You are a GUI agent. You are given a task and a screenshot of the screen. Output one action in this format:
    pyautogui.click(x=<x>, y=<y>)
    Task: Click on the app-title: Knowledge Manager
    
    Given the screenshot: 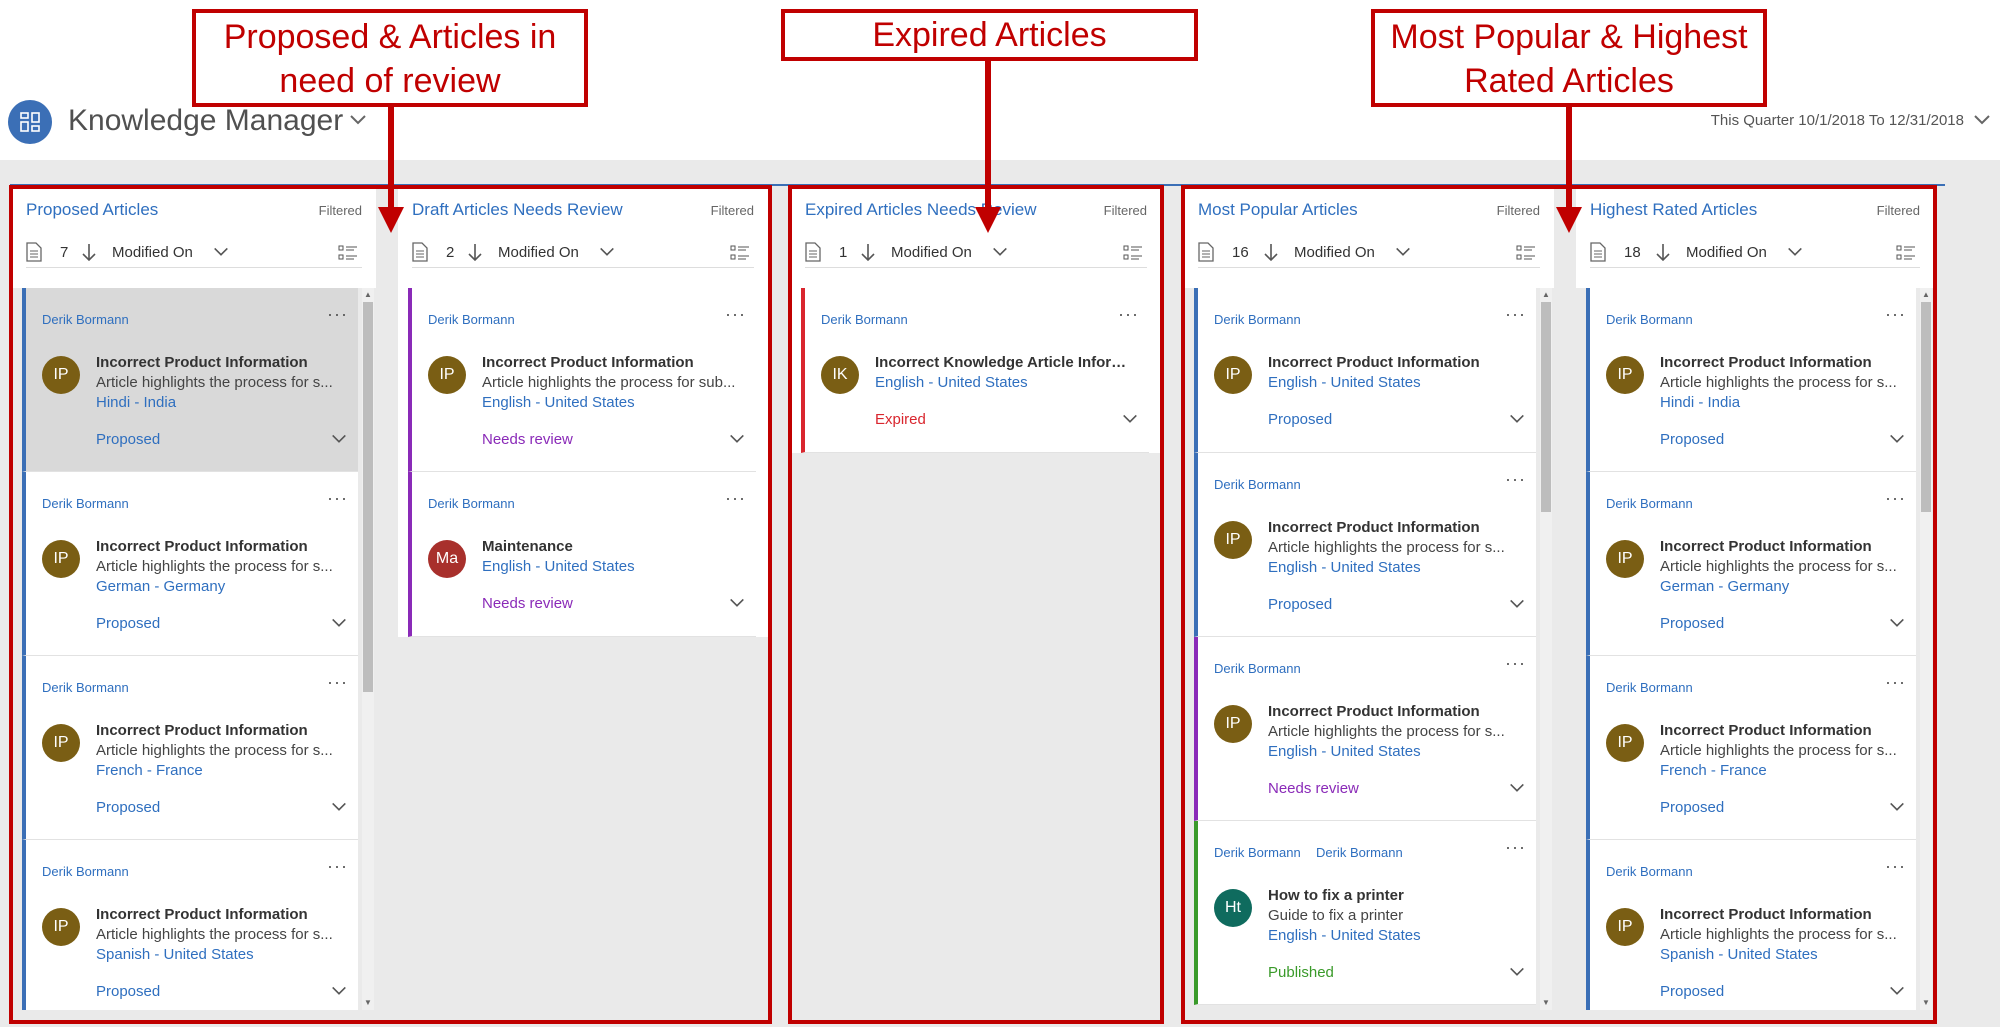 What is the action you would take?
    pyautogui.click(x=205, y=121)
    